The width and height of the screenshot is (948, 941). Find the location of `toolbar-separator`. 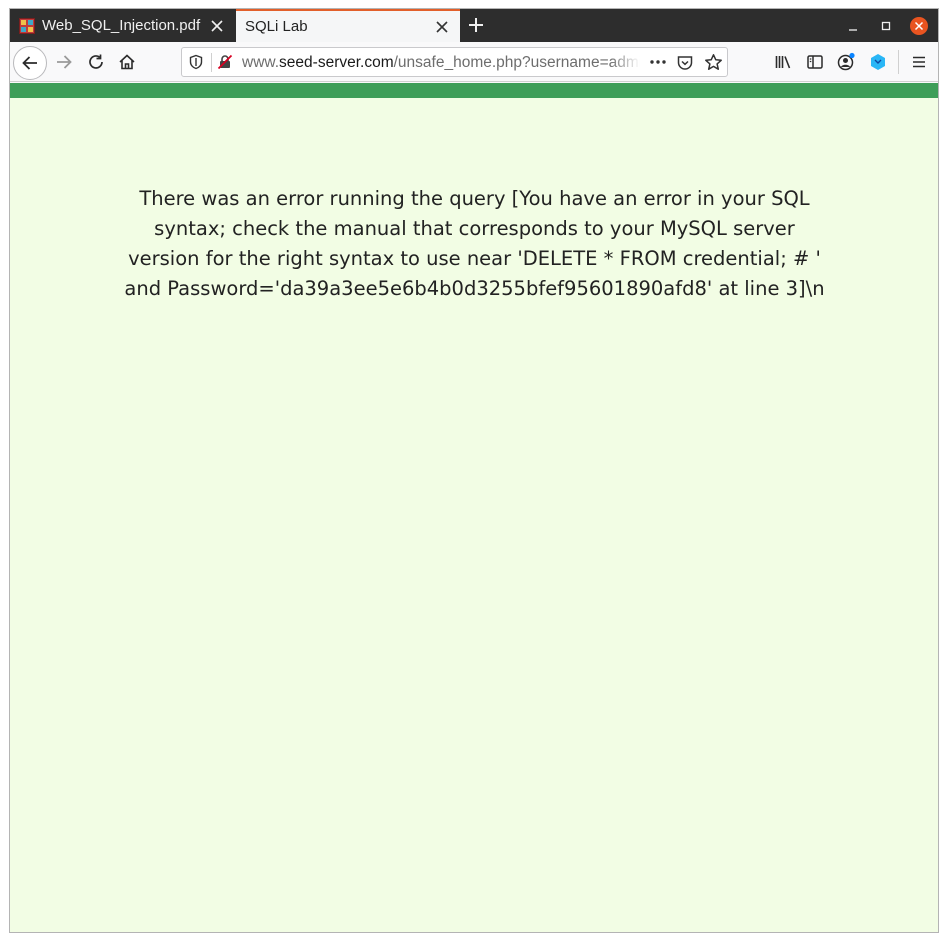

toolbar-separator is located at coordinates (898, 62).